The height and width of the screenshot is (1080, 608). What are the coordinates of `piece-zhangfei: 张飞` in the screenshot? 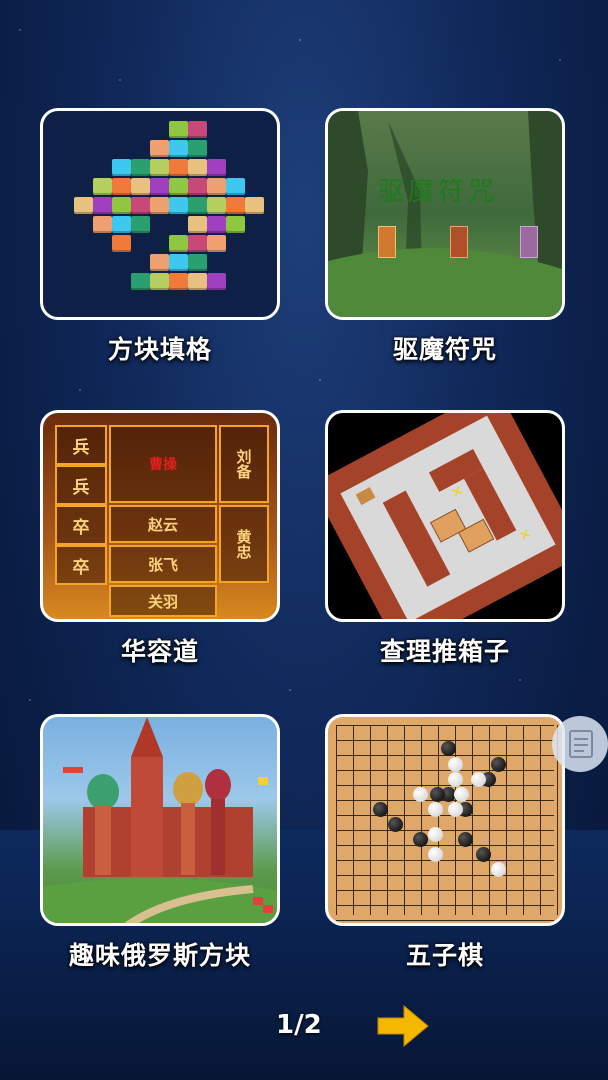 It's located at (163, 564).